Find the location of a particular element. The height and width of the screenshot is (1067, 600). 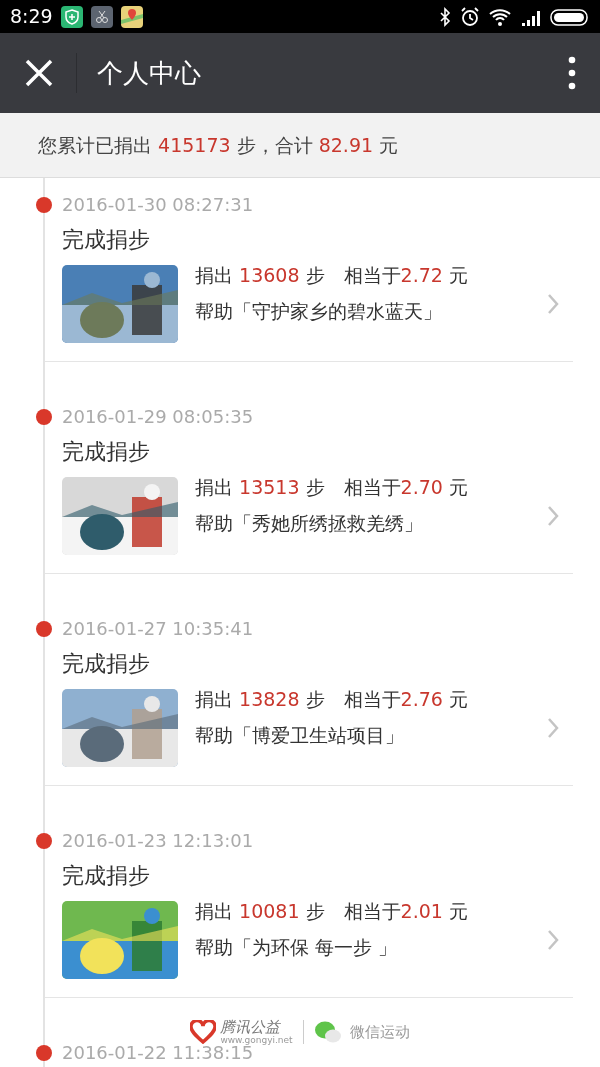

clock-time: 8:29 is located at coordinates (31, 17).